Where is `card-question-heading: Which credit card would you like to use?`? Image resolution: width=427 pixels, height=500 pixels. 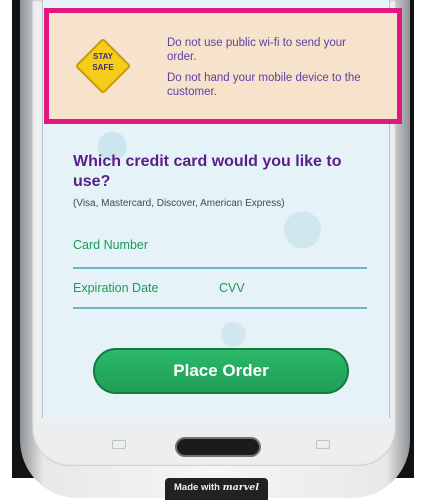
card-question-heading: Which credit card would you like to use? is located at coordinates (207, 171).